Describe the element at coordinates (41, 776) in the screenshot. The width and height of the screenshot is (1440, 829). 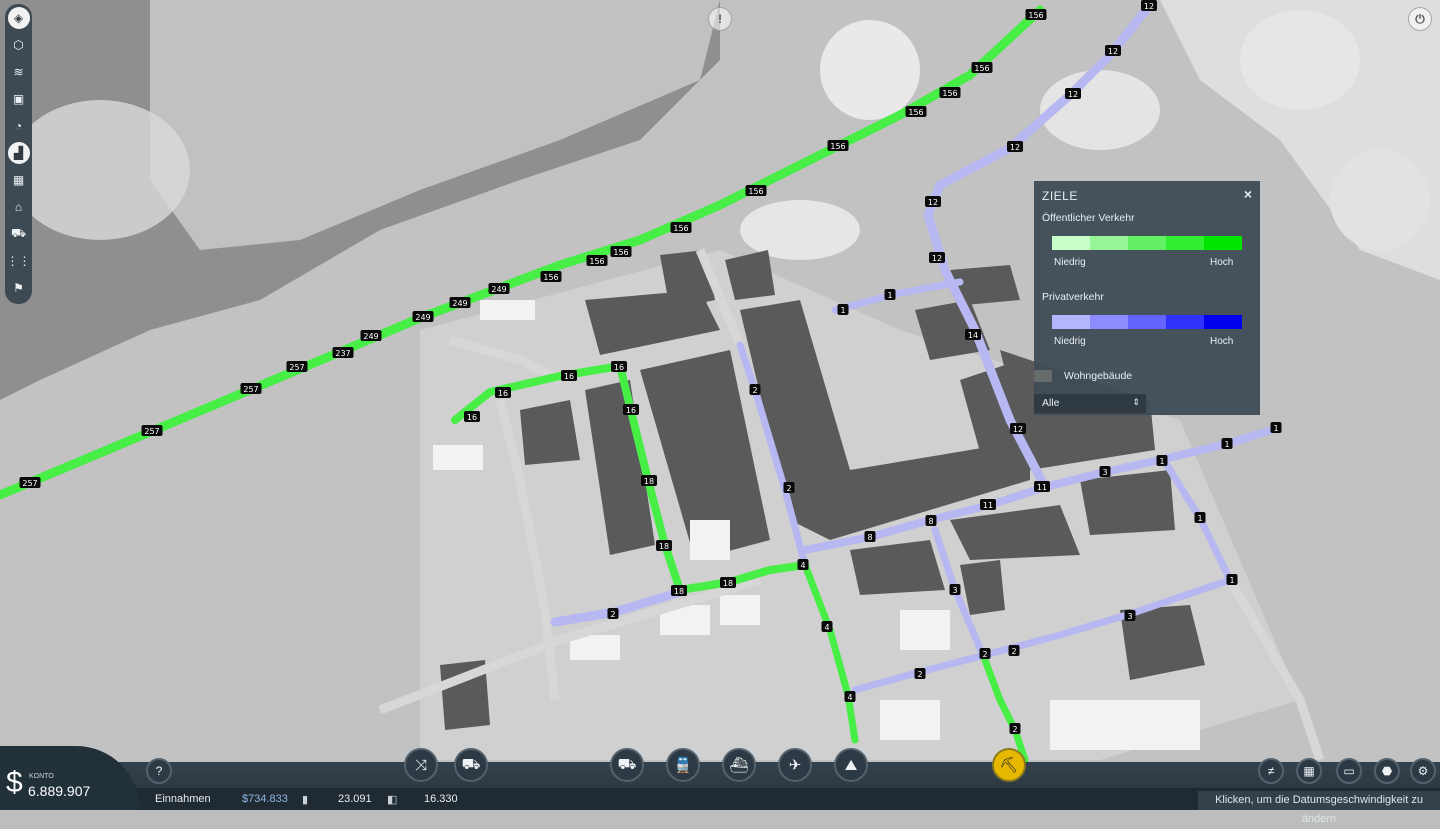
I see `account-label: KONTO` at that location.